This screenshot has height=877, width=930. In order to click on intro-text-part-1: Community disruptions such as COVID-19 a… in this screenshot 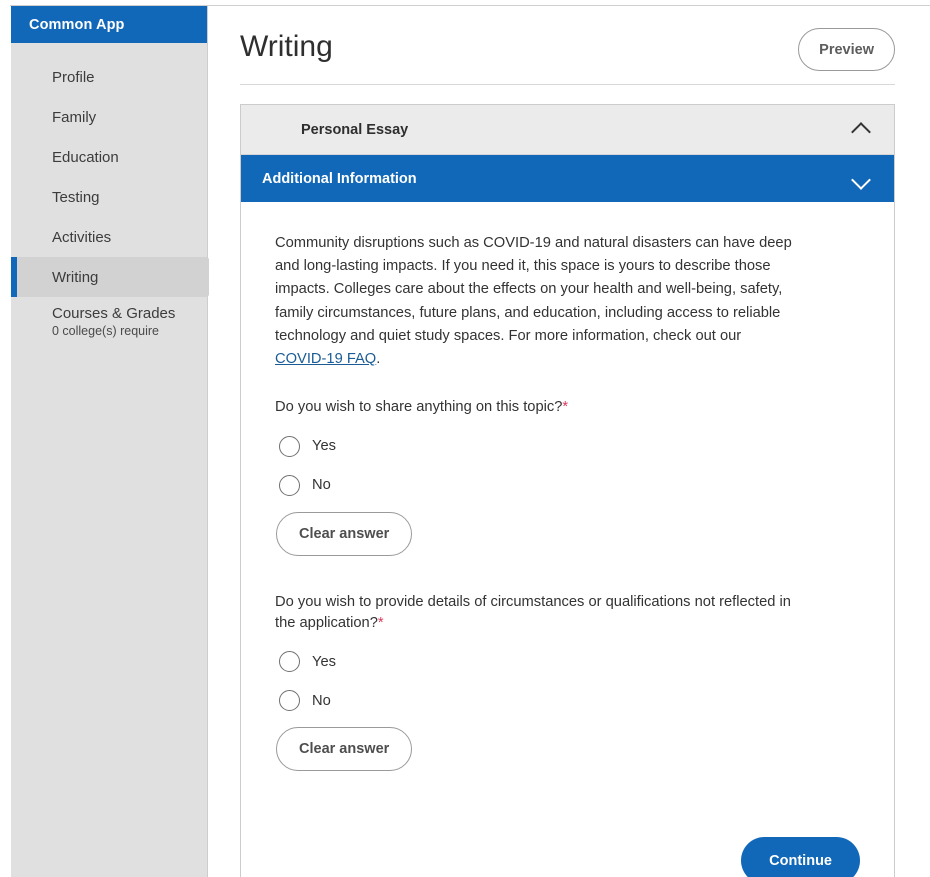, I will do `click(533, 289)`.